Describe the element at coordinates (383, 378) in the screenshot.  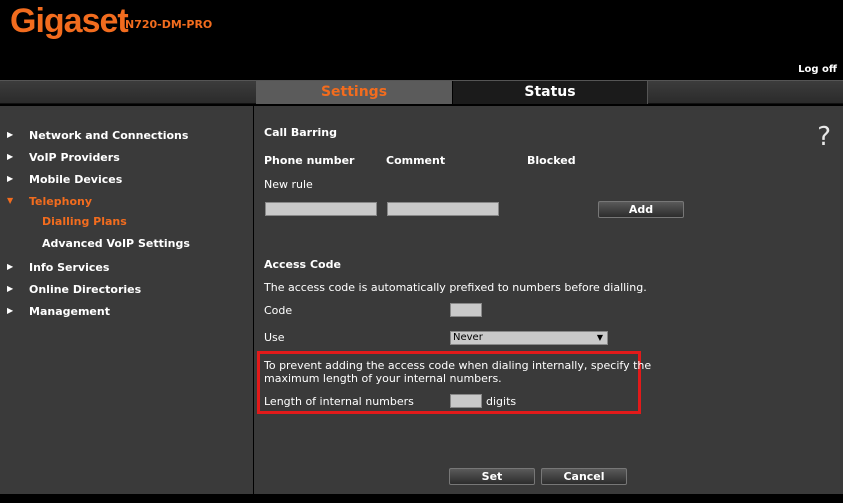
I see `internal-note-line-2: maximum length of your internal numbers.` at that location.